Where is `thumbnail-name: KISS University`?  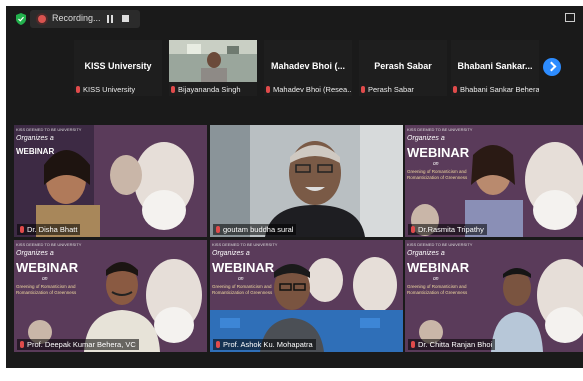 thumbnail-name: KISS University is located at coordinates (118, 66).